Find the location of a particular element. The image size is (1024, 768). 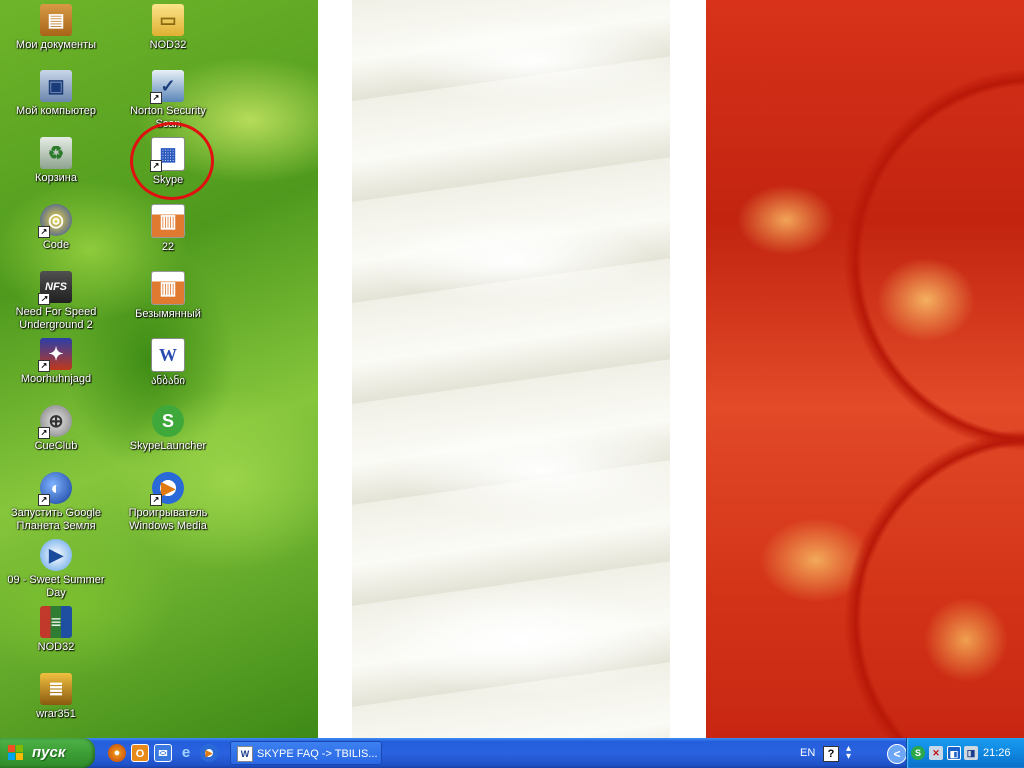

folder-icon: ▭ is located at coordinates (168, 20).